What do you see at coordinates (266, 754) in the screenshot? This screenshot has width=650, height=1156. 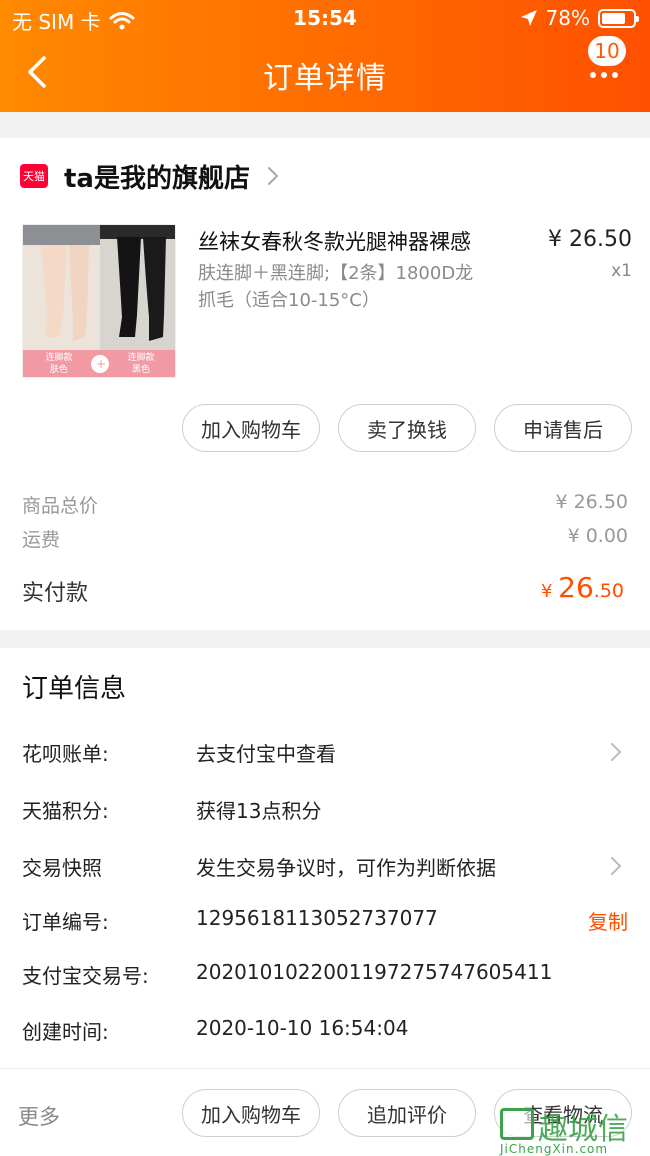 I see `huabei-value: 去支付宝中查看` at bounding box center [266, 754].